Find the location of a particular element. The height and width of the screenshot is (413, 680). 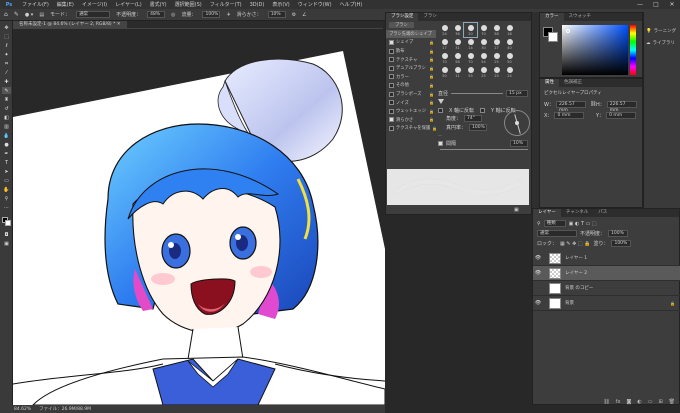

menu-edit: 編集(E) is located at coordinates (65, 4).